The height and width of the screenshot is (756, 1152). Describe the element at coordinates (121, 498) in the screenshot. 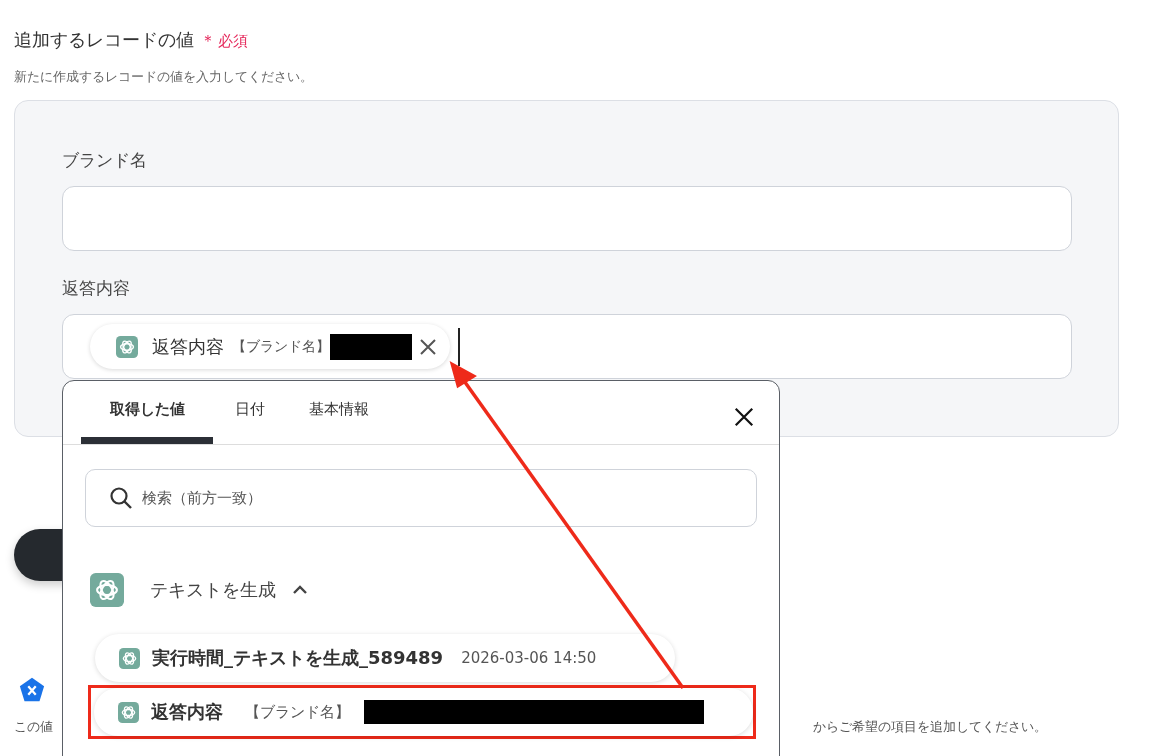

I see `search-icon` at that location.